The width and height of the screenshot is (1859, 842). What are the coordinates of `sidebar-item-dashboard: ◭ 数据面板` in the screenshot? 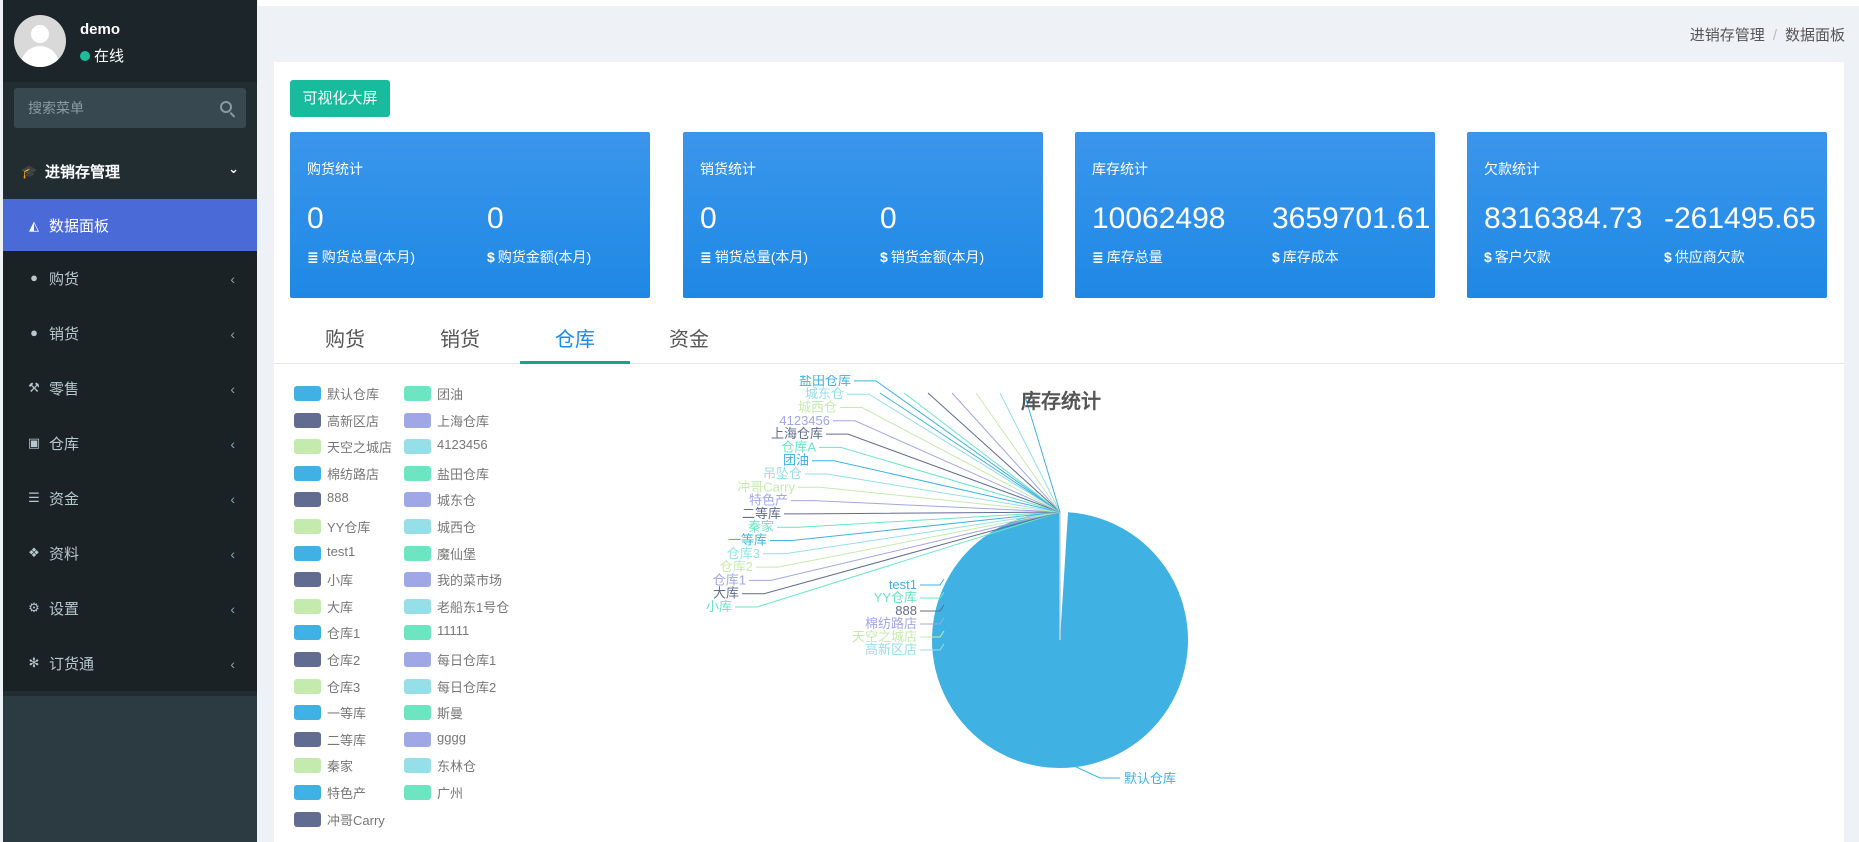 It's located at (130, 225).